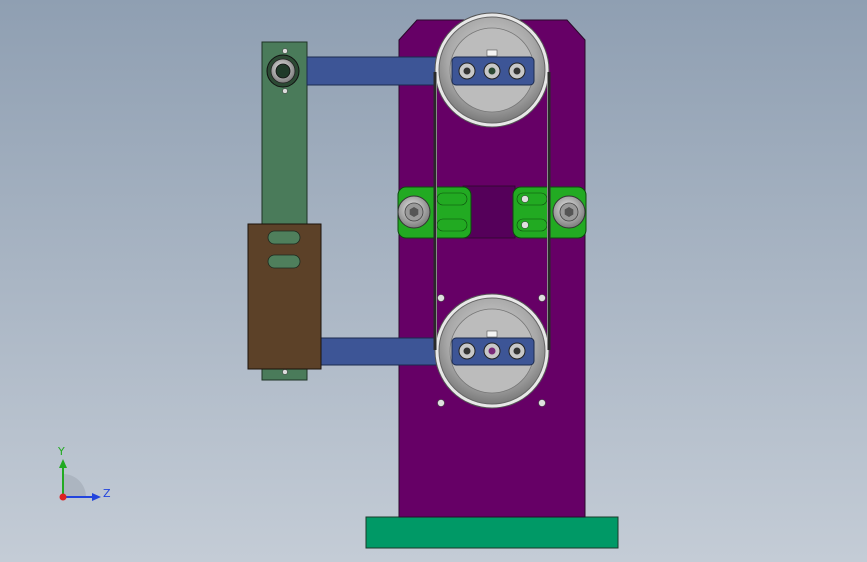 This screenshot has height=562, width=867. I want to click on left-idler-roller, so click(414, 212).